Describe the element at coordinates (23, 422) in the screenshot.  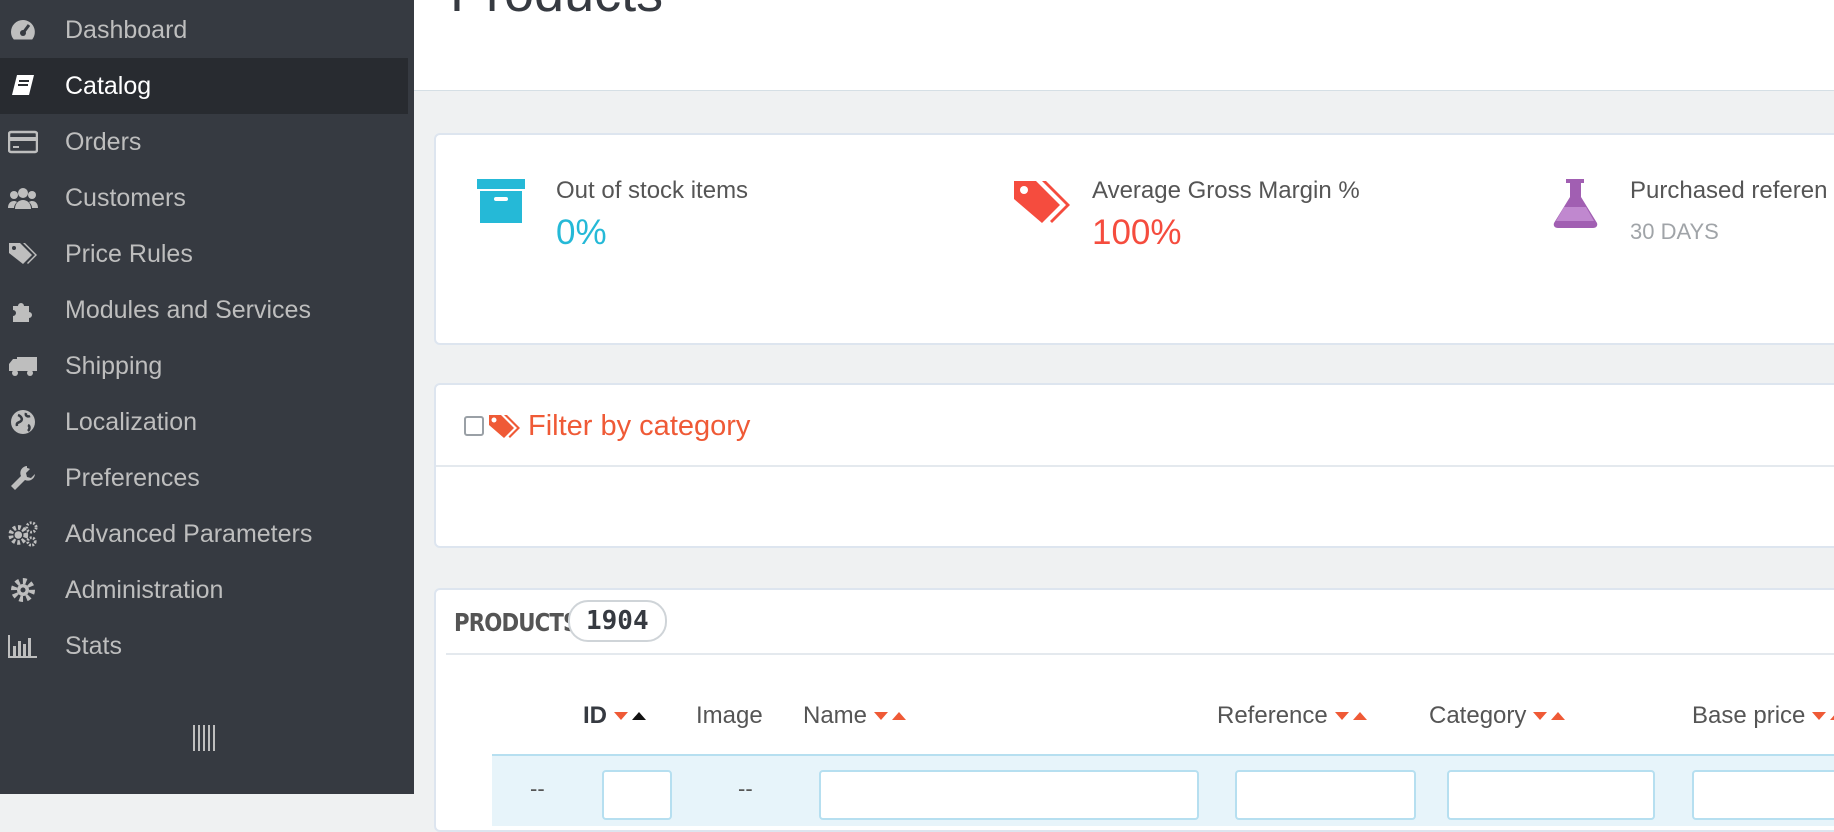
I see `globe-icon` at that location.